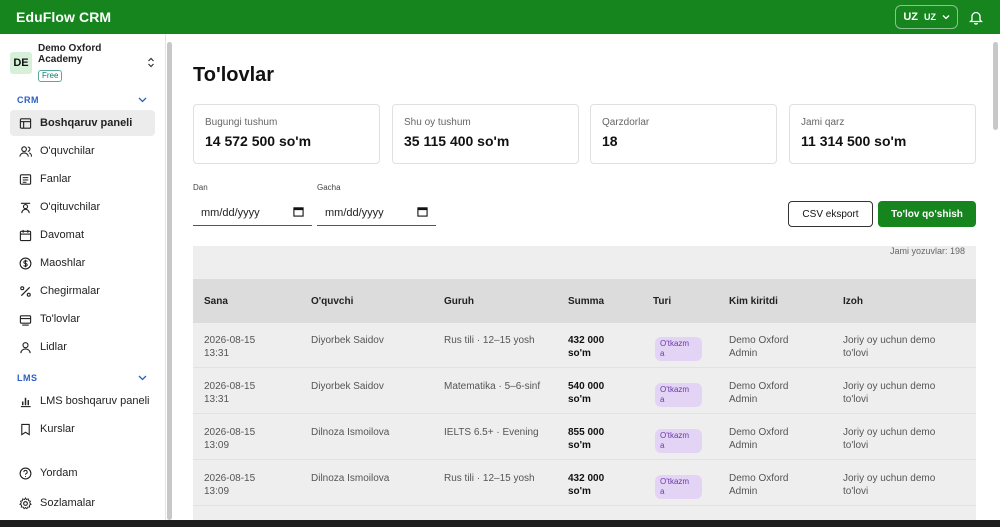 The width and height of the screenshot is (1000, 527). I want to click on plan-badge: Free, so click(50, 76).